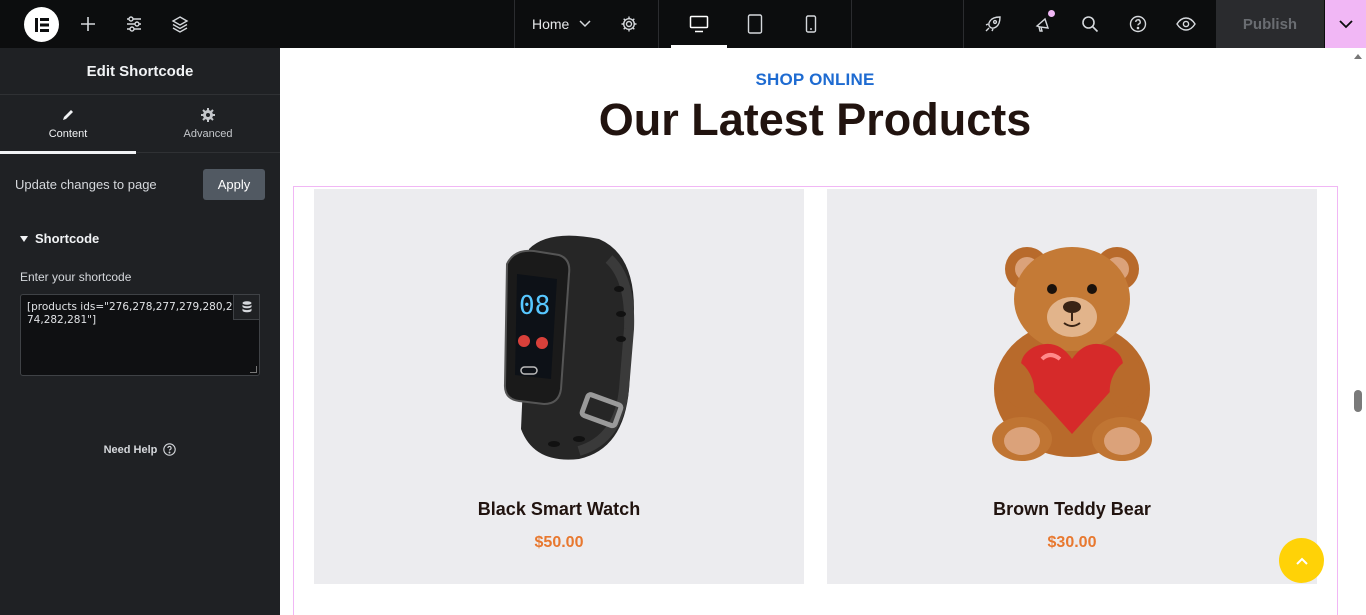  I want to click on whats-new-button, so click(1043, 24).